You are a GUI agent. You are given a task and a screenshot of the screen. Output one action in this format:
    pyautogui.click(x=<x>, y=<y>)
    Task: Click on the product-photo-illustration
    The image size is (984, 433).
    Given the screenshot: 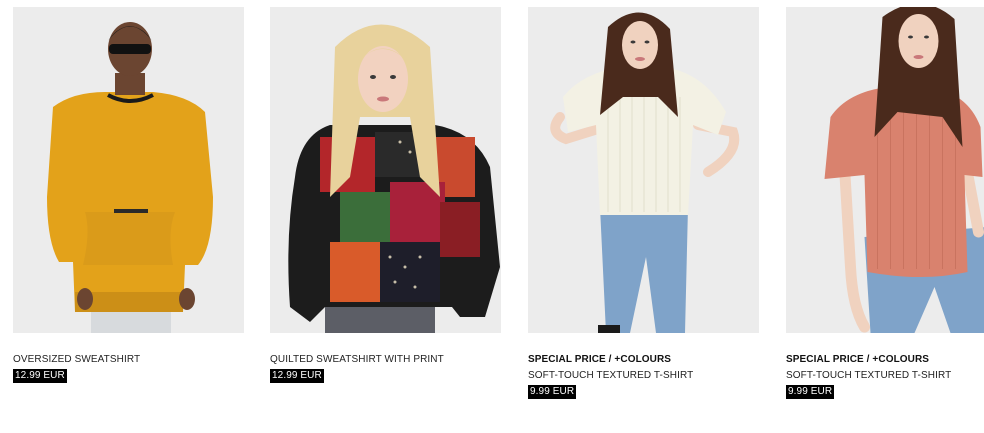 What is the action you would take?
    pyautogui.click(x=893, y=170)
    